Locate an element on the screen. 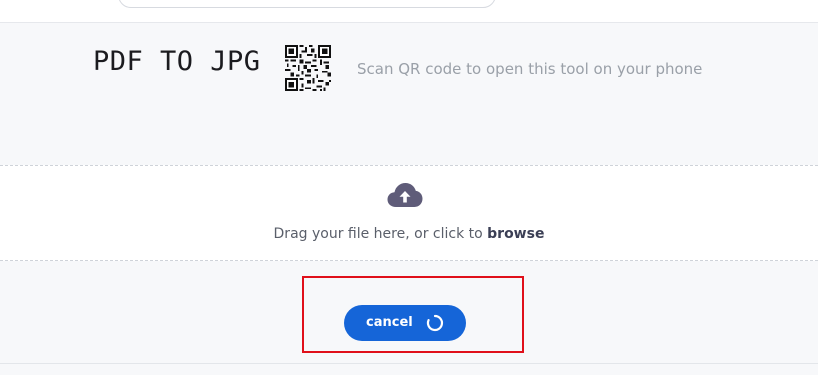 The image size is (818, 375). cancel-button: cancel is located at coordinates (405, 323).